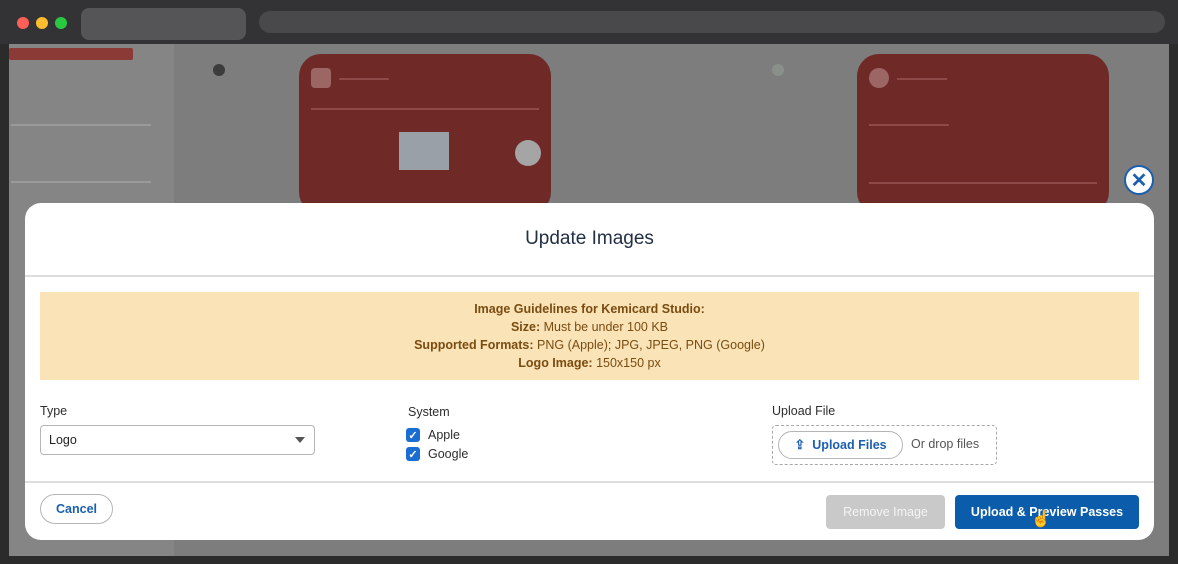 The width and height of the screenshot is (1178, 564). Describe the element at coordinates (424, 151) in the screenshot. I see `pass-barcode` at that location.